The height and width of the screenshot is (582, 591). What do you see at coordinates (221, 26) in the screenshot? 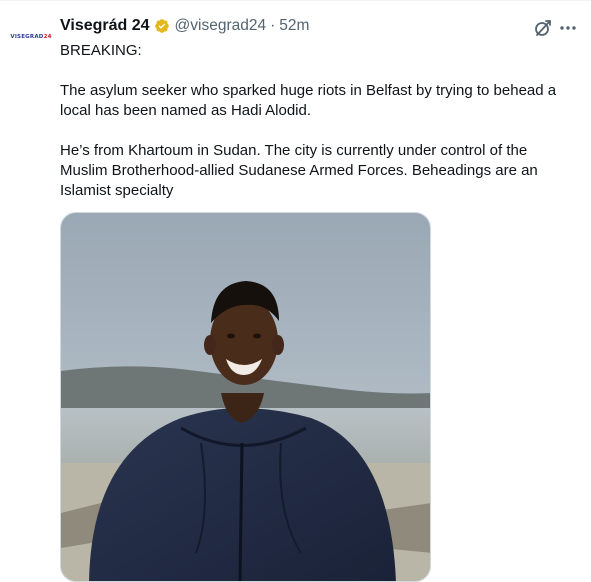
I see `author-handle: @visegrad24` at bounding box center [221, 26].